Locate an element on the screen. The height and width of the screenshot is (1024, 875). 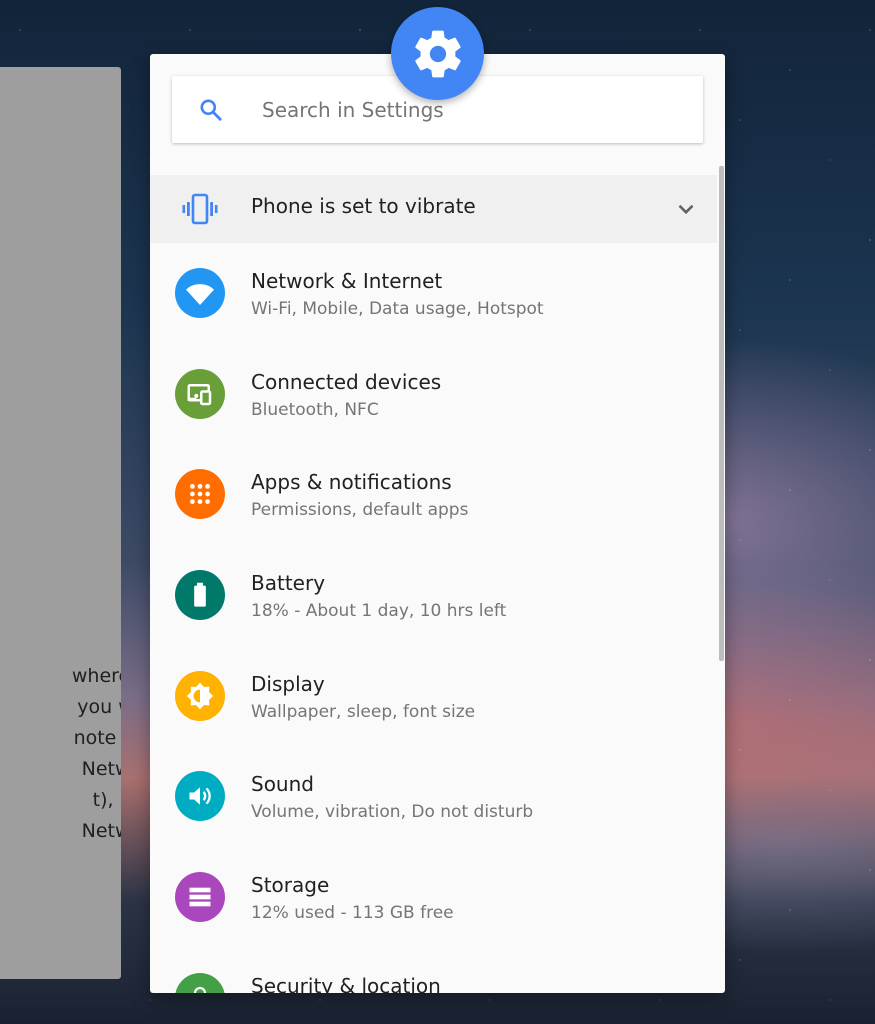
setting-title: Network & Internet is located at coordinates (347, 281).